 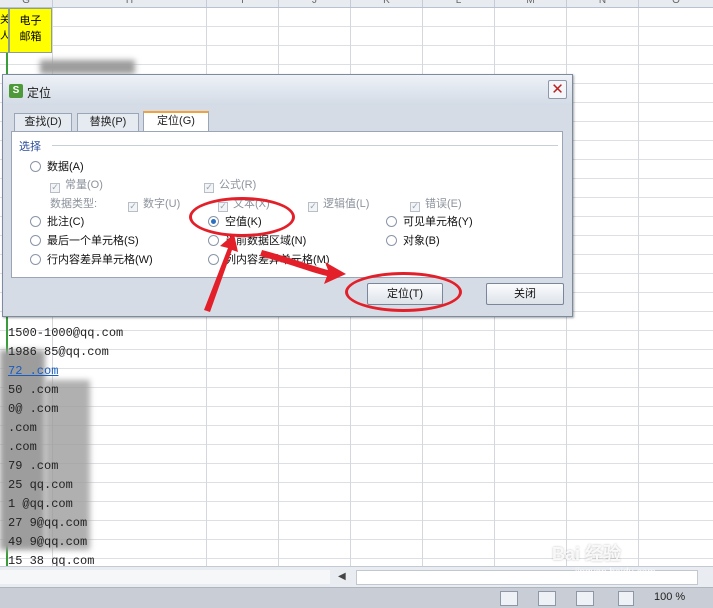 What do you see at coordinates (547, 598) in the screenshot?
I see `page-layout-icon` at bounding box center [547, 598].